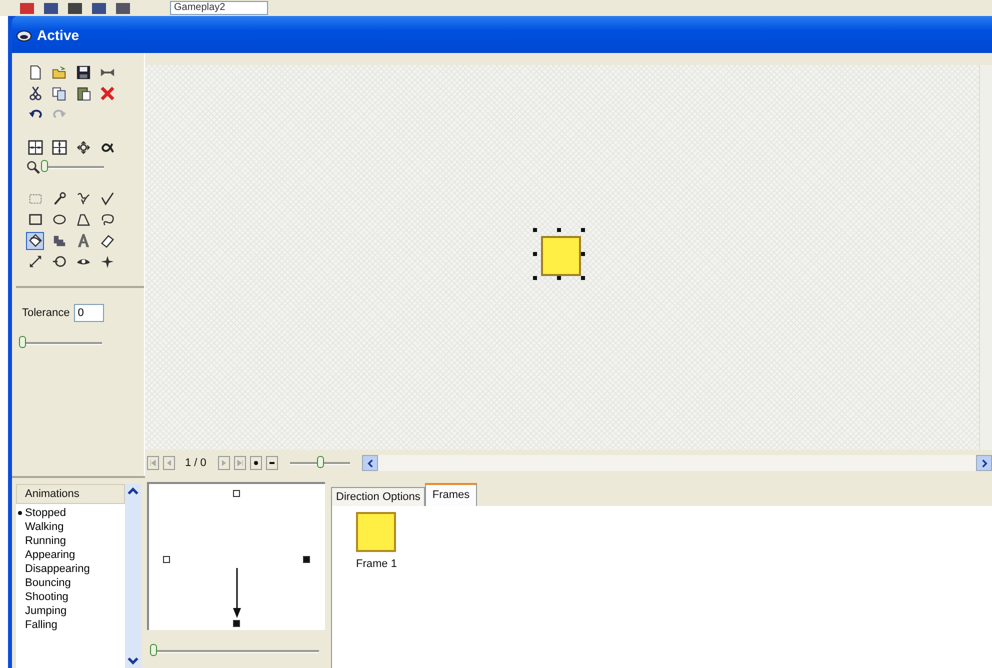 This screenshot has width=992, height=668. I want to click on zoom-icon, so click(33, 167).